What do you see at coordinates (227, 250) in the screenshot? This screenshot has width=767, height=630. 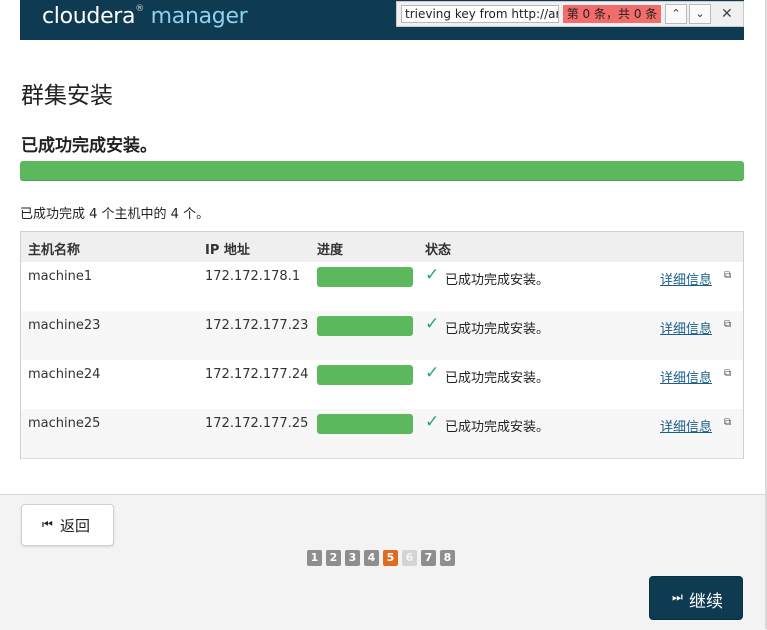 I see `header-ip: IP 地址` at bounding box center [227, 250].